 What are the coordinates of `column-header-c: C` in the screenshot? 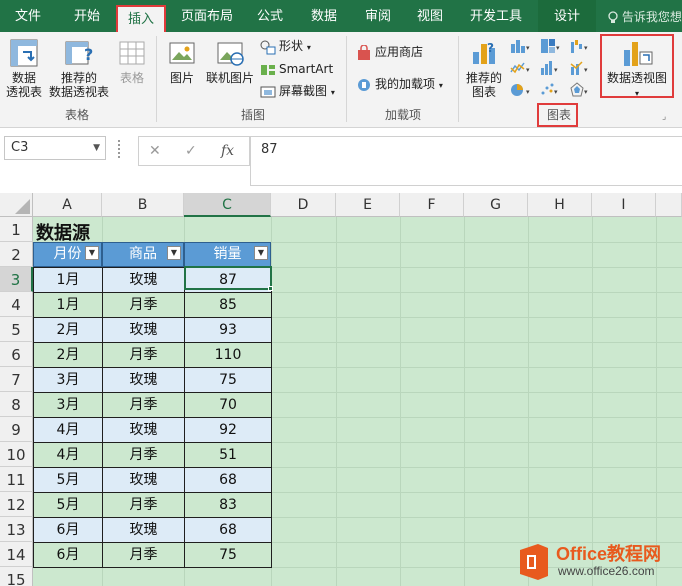 It's located at (227, 205).